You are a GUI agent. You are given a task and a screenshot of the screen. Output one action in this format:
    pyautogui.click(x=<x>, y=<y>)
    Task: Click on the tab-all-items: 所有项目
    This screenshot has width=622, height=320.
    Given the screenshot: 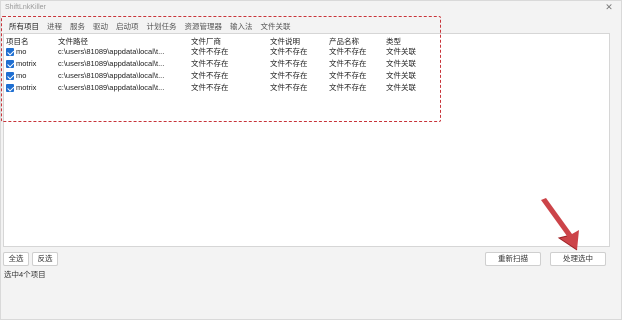 What is the action you would take?
    pyautogui.click(x=24, y=27)
    